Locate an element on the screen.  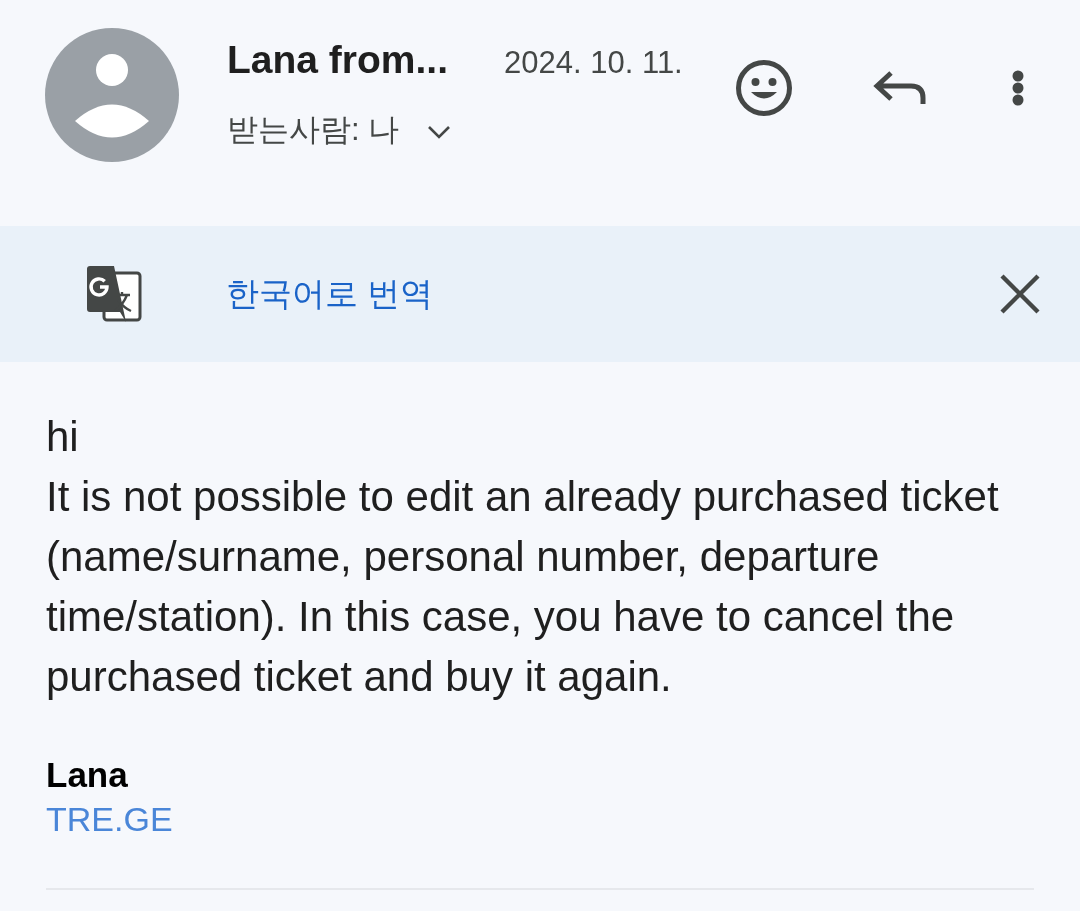
smiley-icon is located at coordinates (764, 88).